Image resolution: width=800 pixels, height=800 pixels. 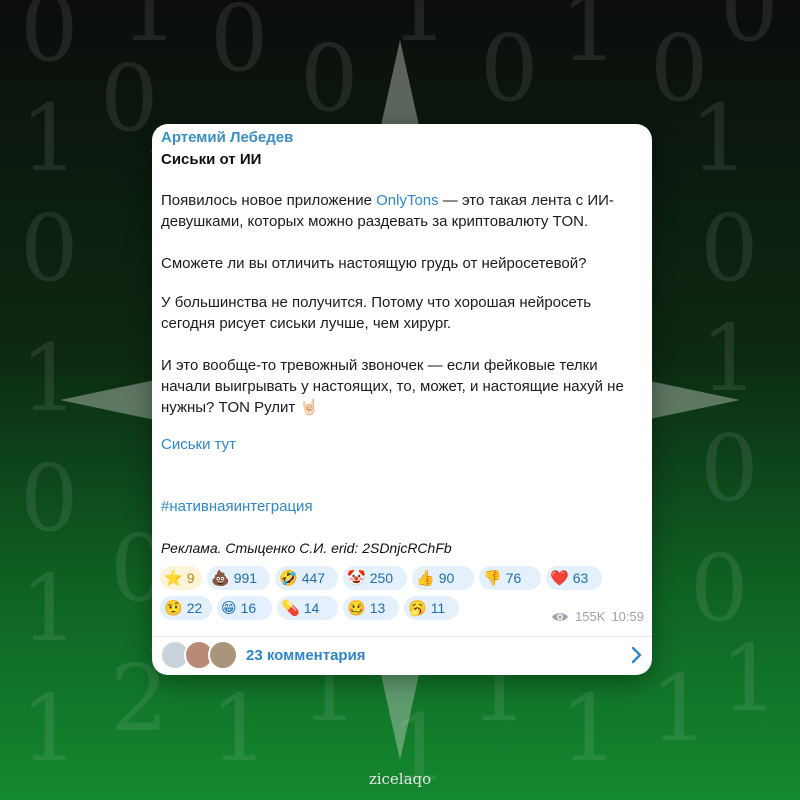 I want to click on reaction-star: ⭐ 9, so click(x=181, y=578).